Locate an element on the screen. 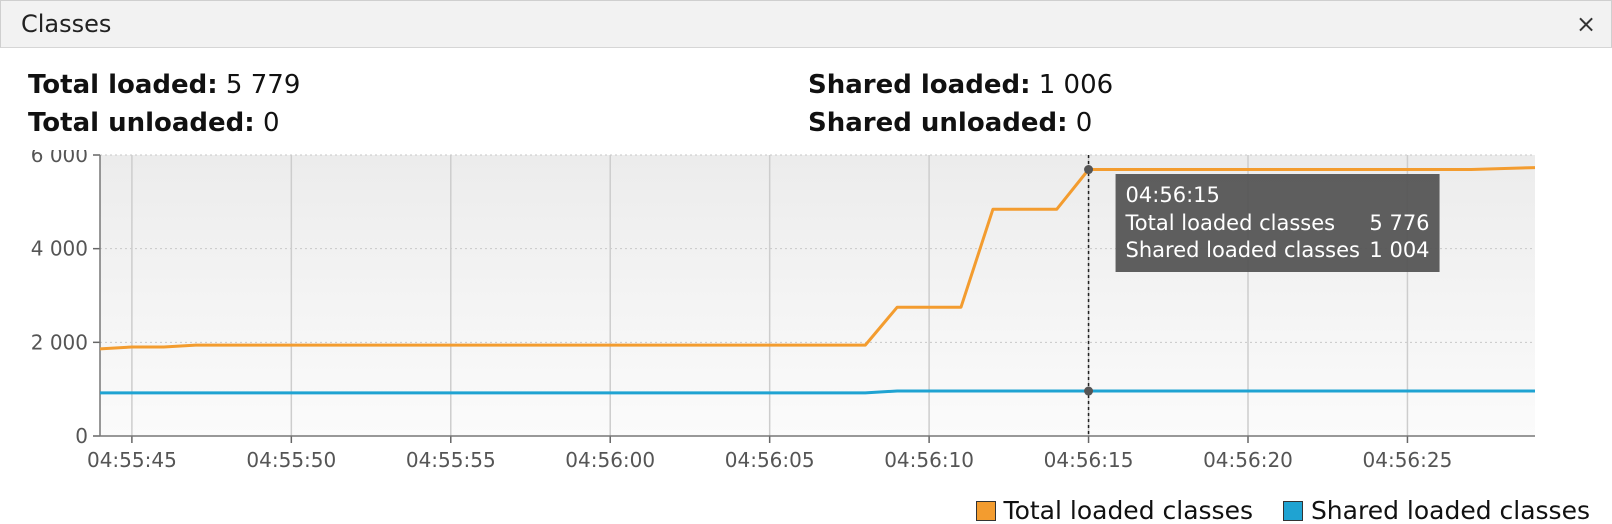  x-tick-label: 04:56:00 is located at coordinates (610, 460).